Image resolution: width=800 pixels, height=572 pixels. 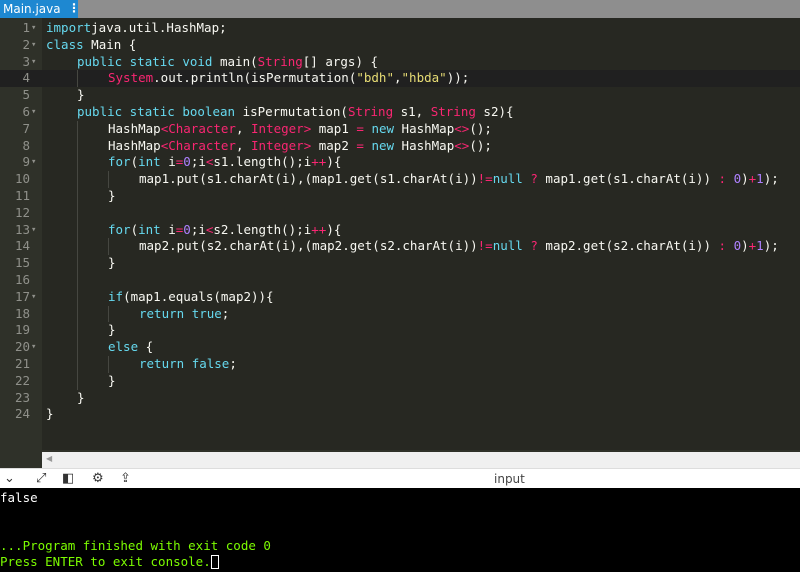 I want to click on code-text: for(int i=0;i<s1.length();i++){, so click(x=224, y=162).